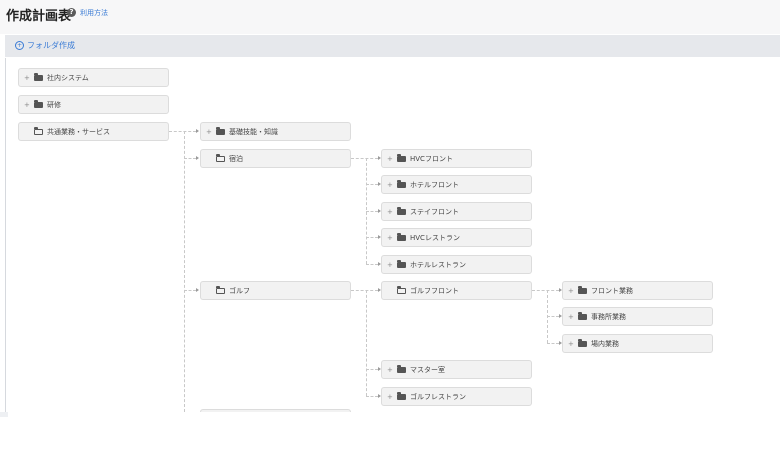  What do you see at coordinates (456, 158) in the screenshot?
I see `tree-node: + HVCフロント` at bounding box center [456, 158].